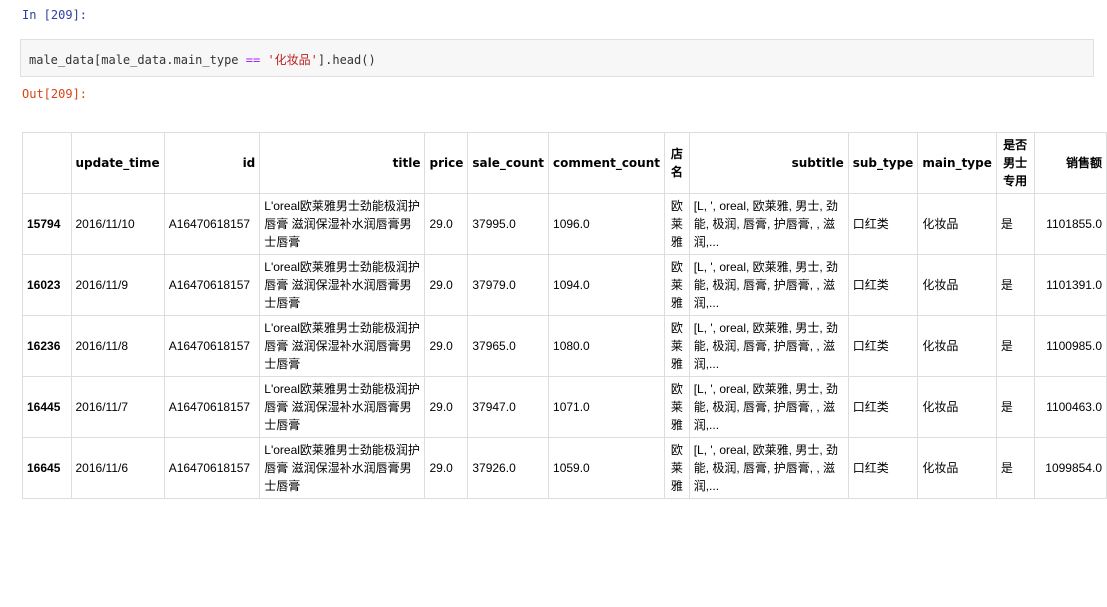  Describe the element at coordinates (606, 163) in the screenshot. I see `header-comment-count: comment_count` at that location.